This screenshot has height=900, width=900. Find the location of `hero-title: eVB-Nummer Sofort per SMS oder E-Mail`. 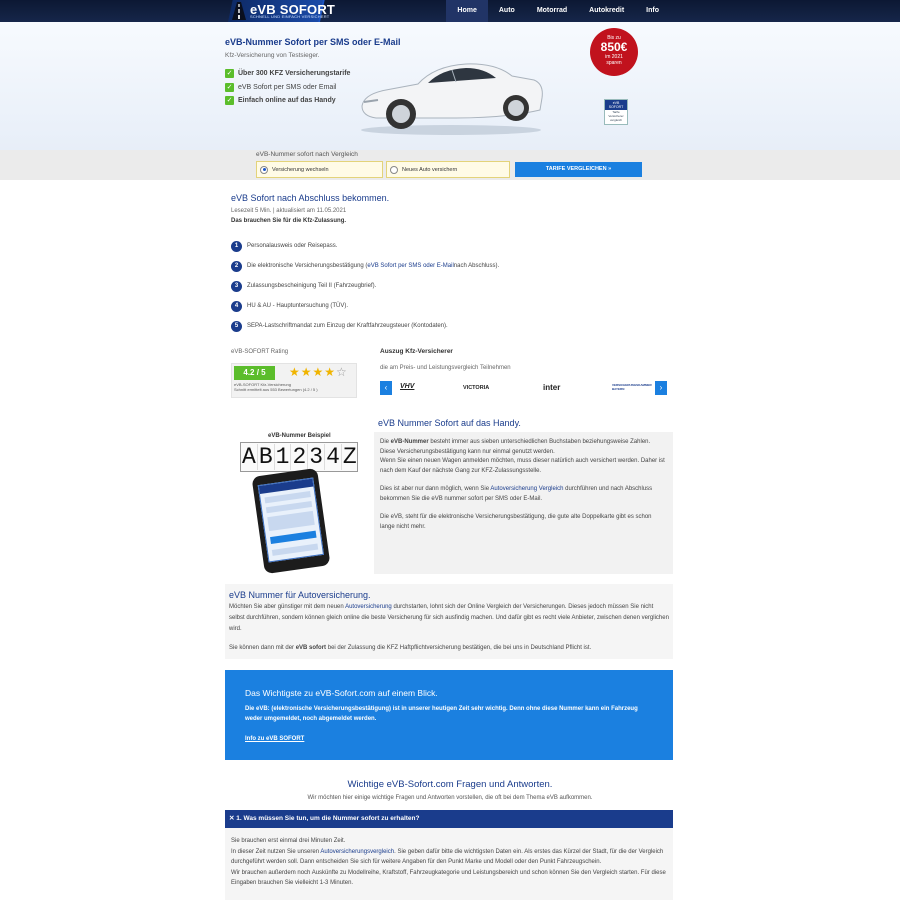

hero-title: eVB-Nummer Sofort per SMS oder E-Mail is located at coordinates (313, 42).